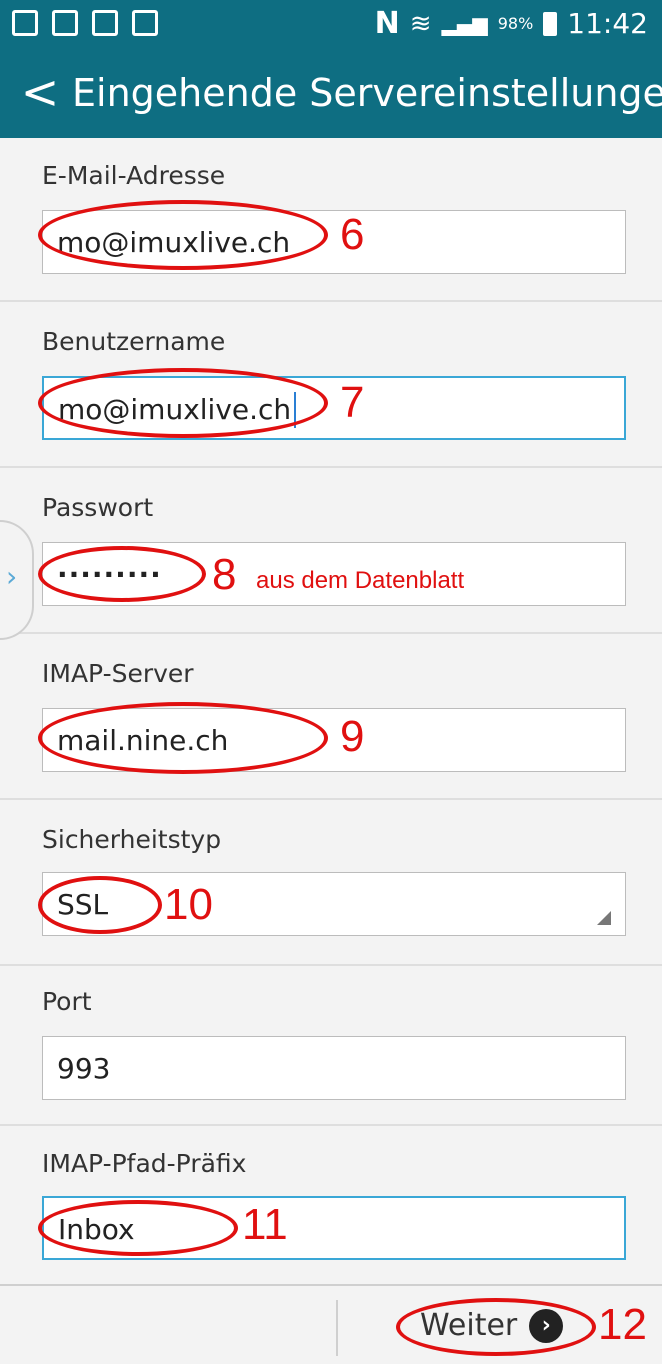 This screenshot has width=662, height=1364. What do you see at coordinates (331, 24) in the screenshot?
I see `status-bar: N ≋ ▂▄▆ 98% 11:42` at bounding box center [331, 24].